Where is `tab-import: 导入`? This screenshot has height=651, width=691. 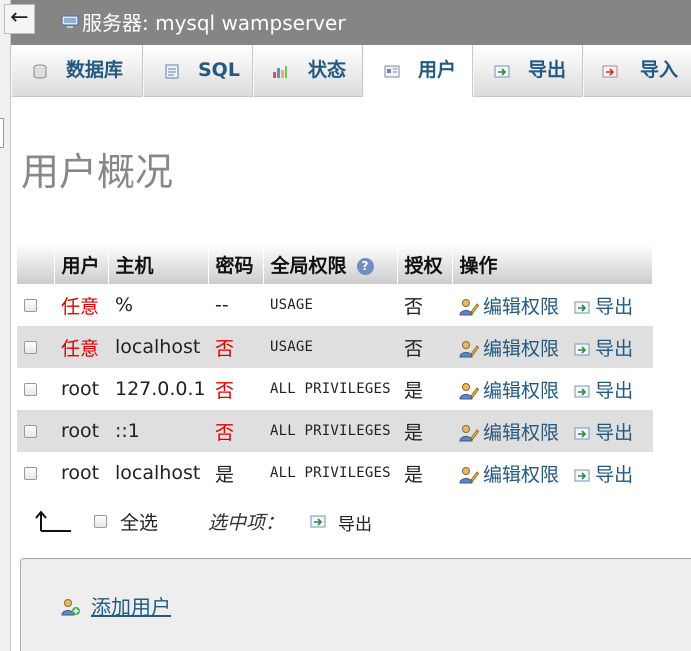 tab-import: 导入 is located at coordinates (637, 71).